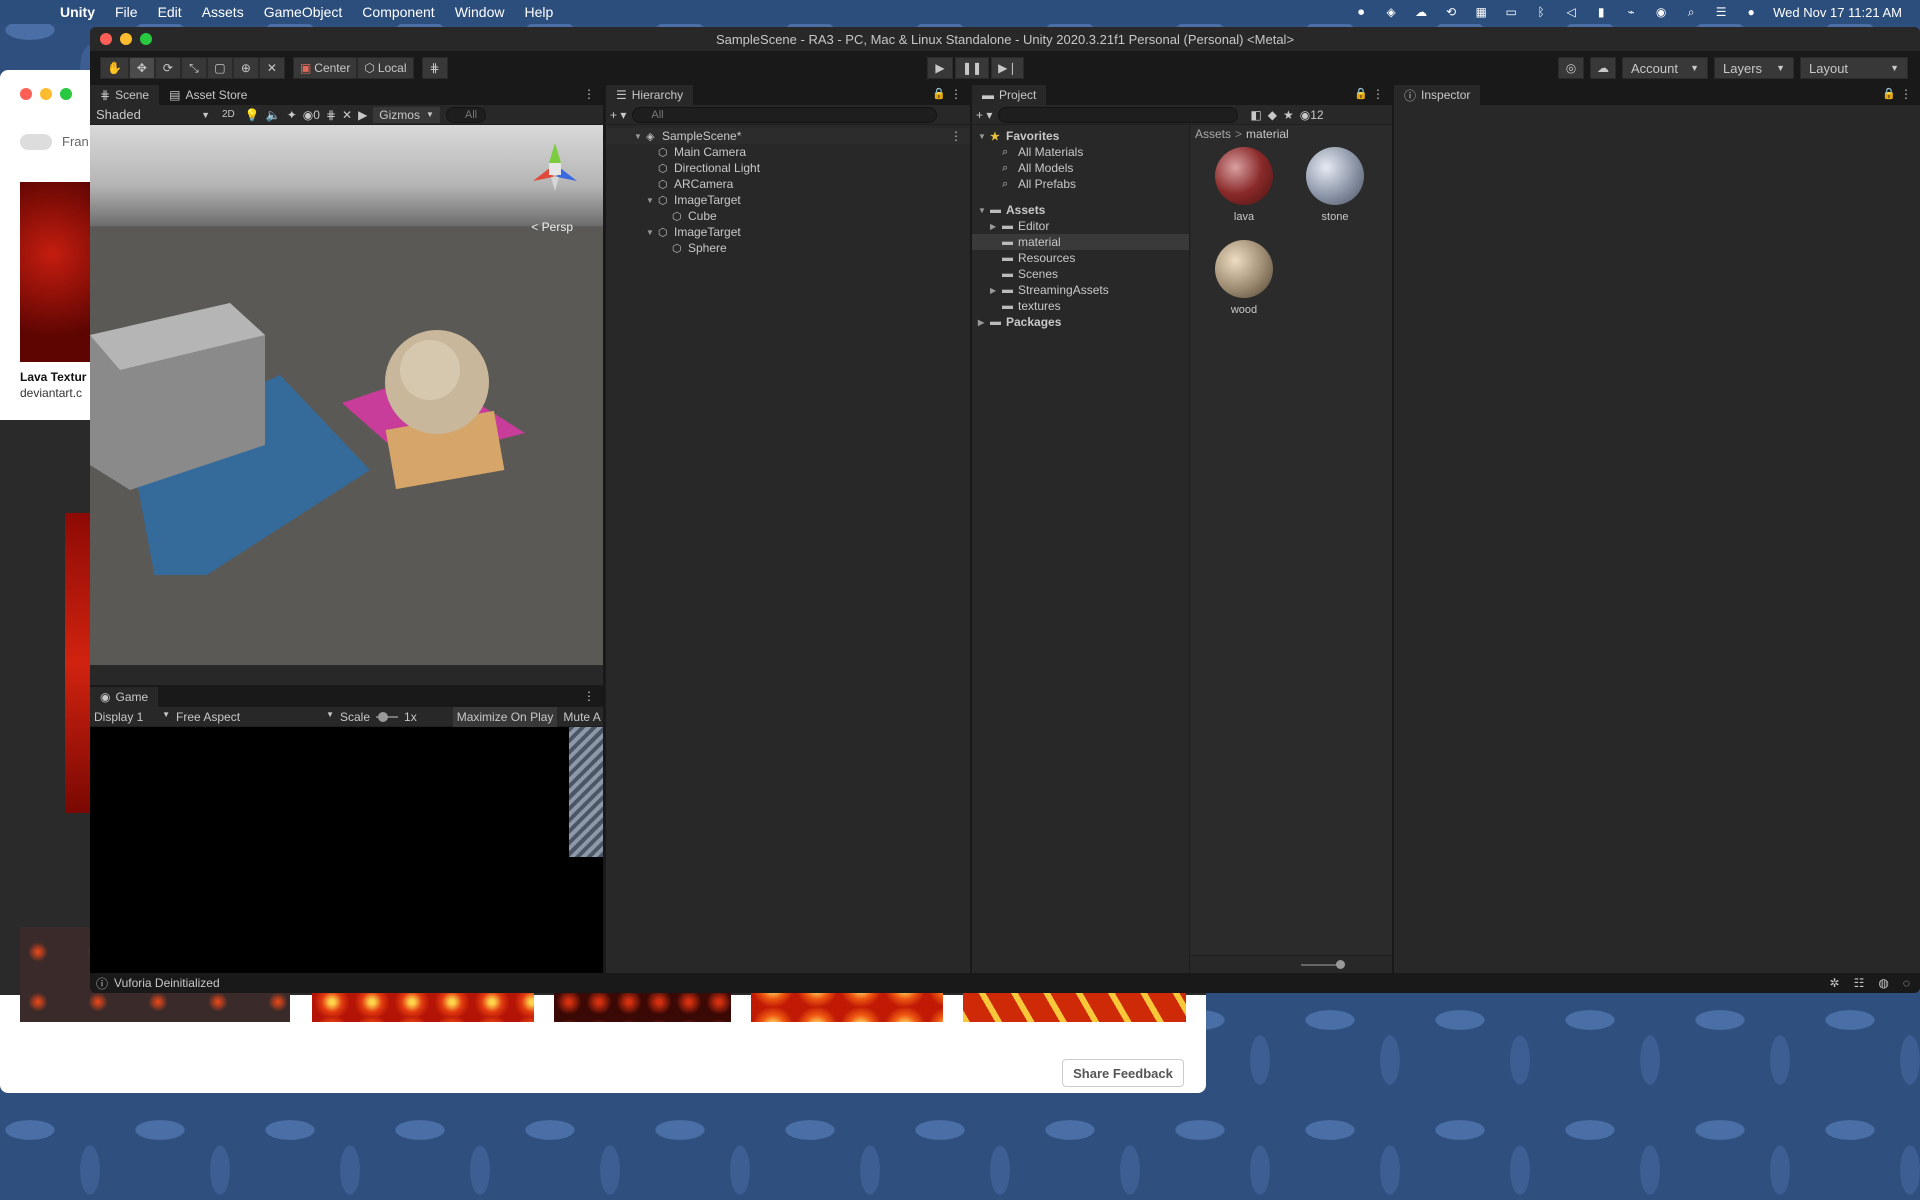  What do you see at coordinates (465, 114) in the screenshot?
I see `scene-search-input: All` at bounding box center [465, 114].